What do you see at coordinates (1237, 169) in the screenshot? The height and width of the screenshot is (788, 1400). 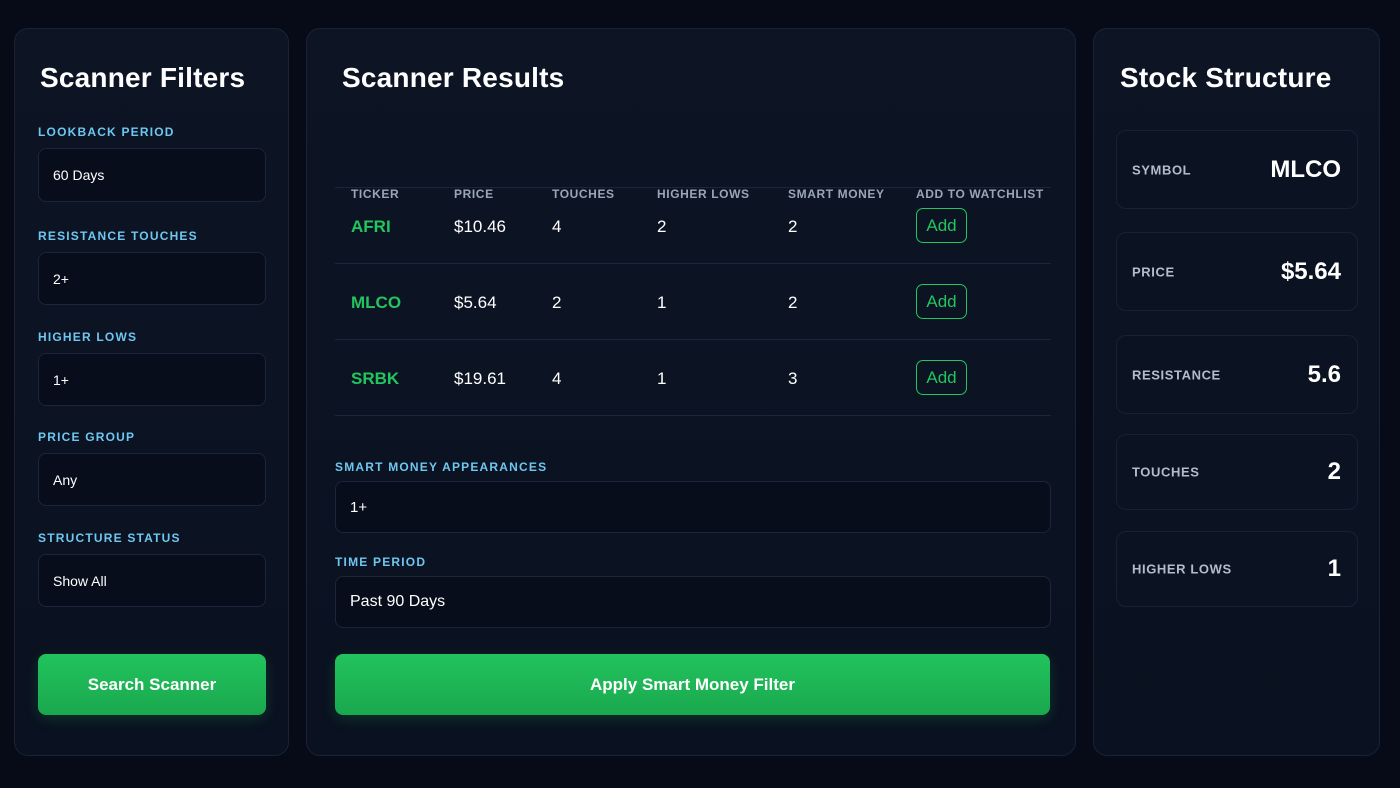 I see `stat-card-symbol: SYMBOL MLCO` at bounding box center [1237, 169].